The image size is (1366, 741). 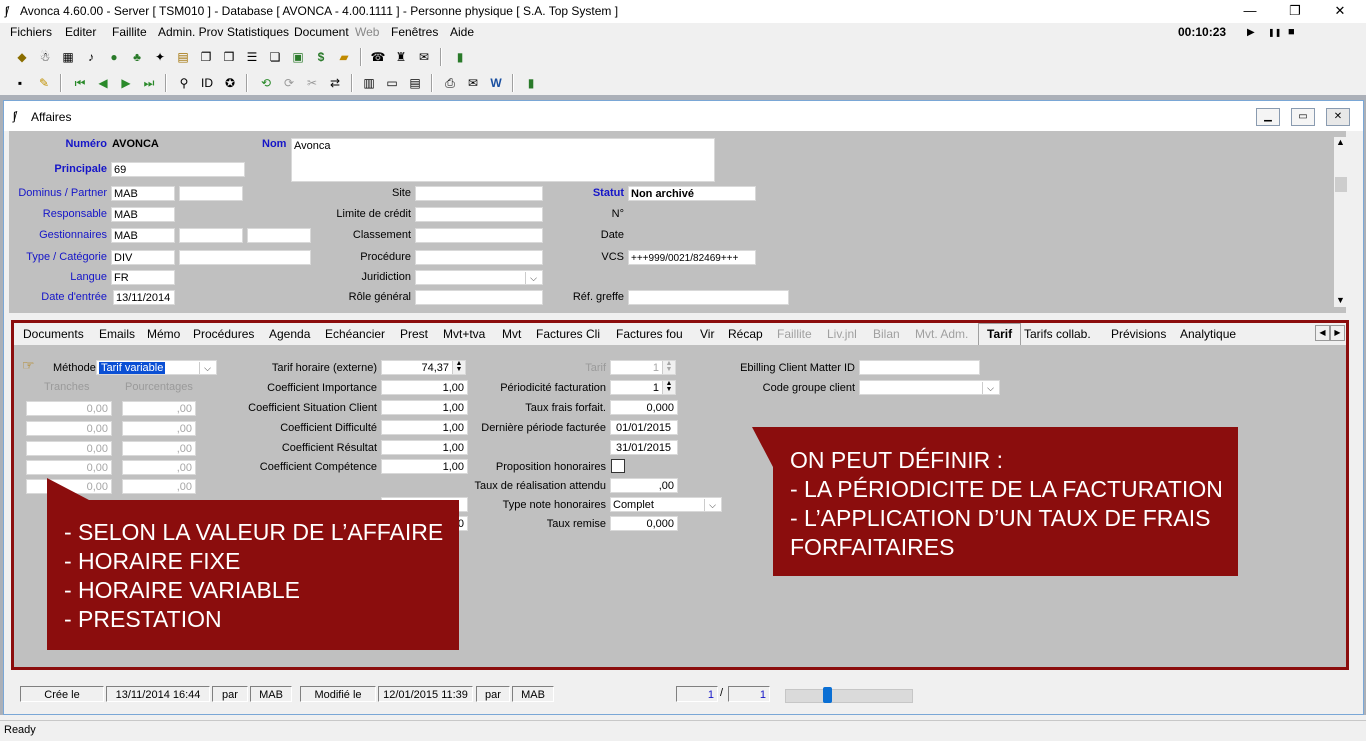 I want to click on attach-icon: ✂, so click(x=312, y=83).